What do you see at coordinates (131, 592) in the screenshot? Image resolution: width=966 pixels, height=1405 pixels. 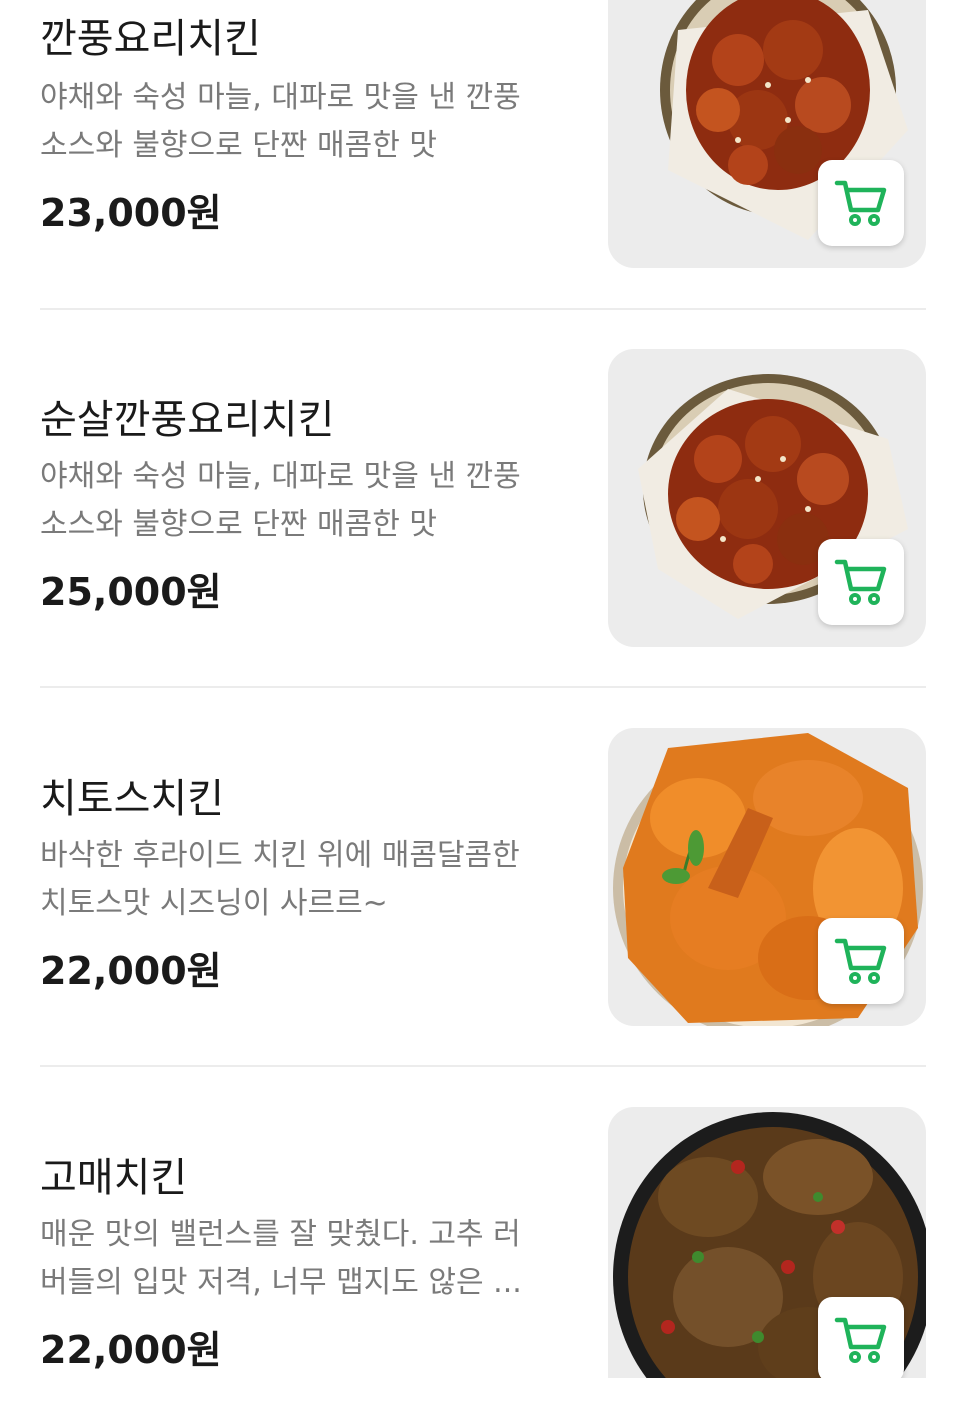 I see `menu-item-price: 25,000원` at bounding box center [131, 592].